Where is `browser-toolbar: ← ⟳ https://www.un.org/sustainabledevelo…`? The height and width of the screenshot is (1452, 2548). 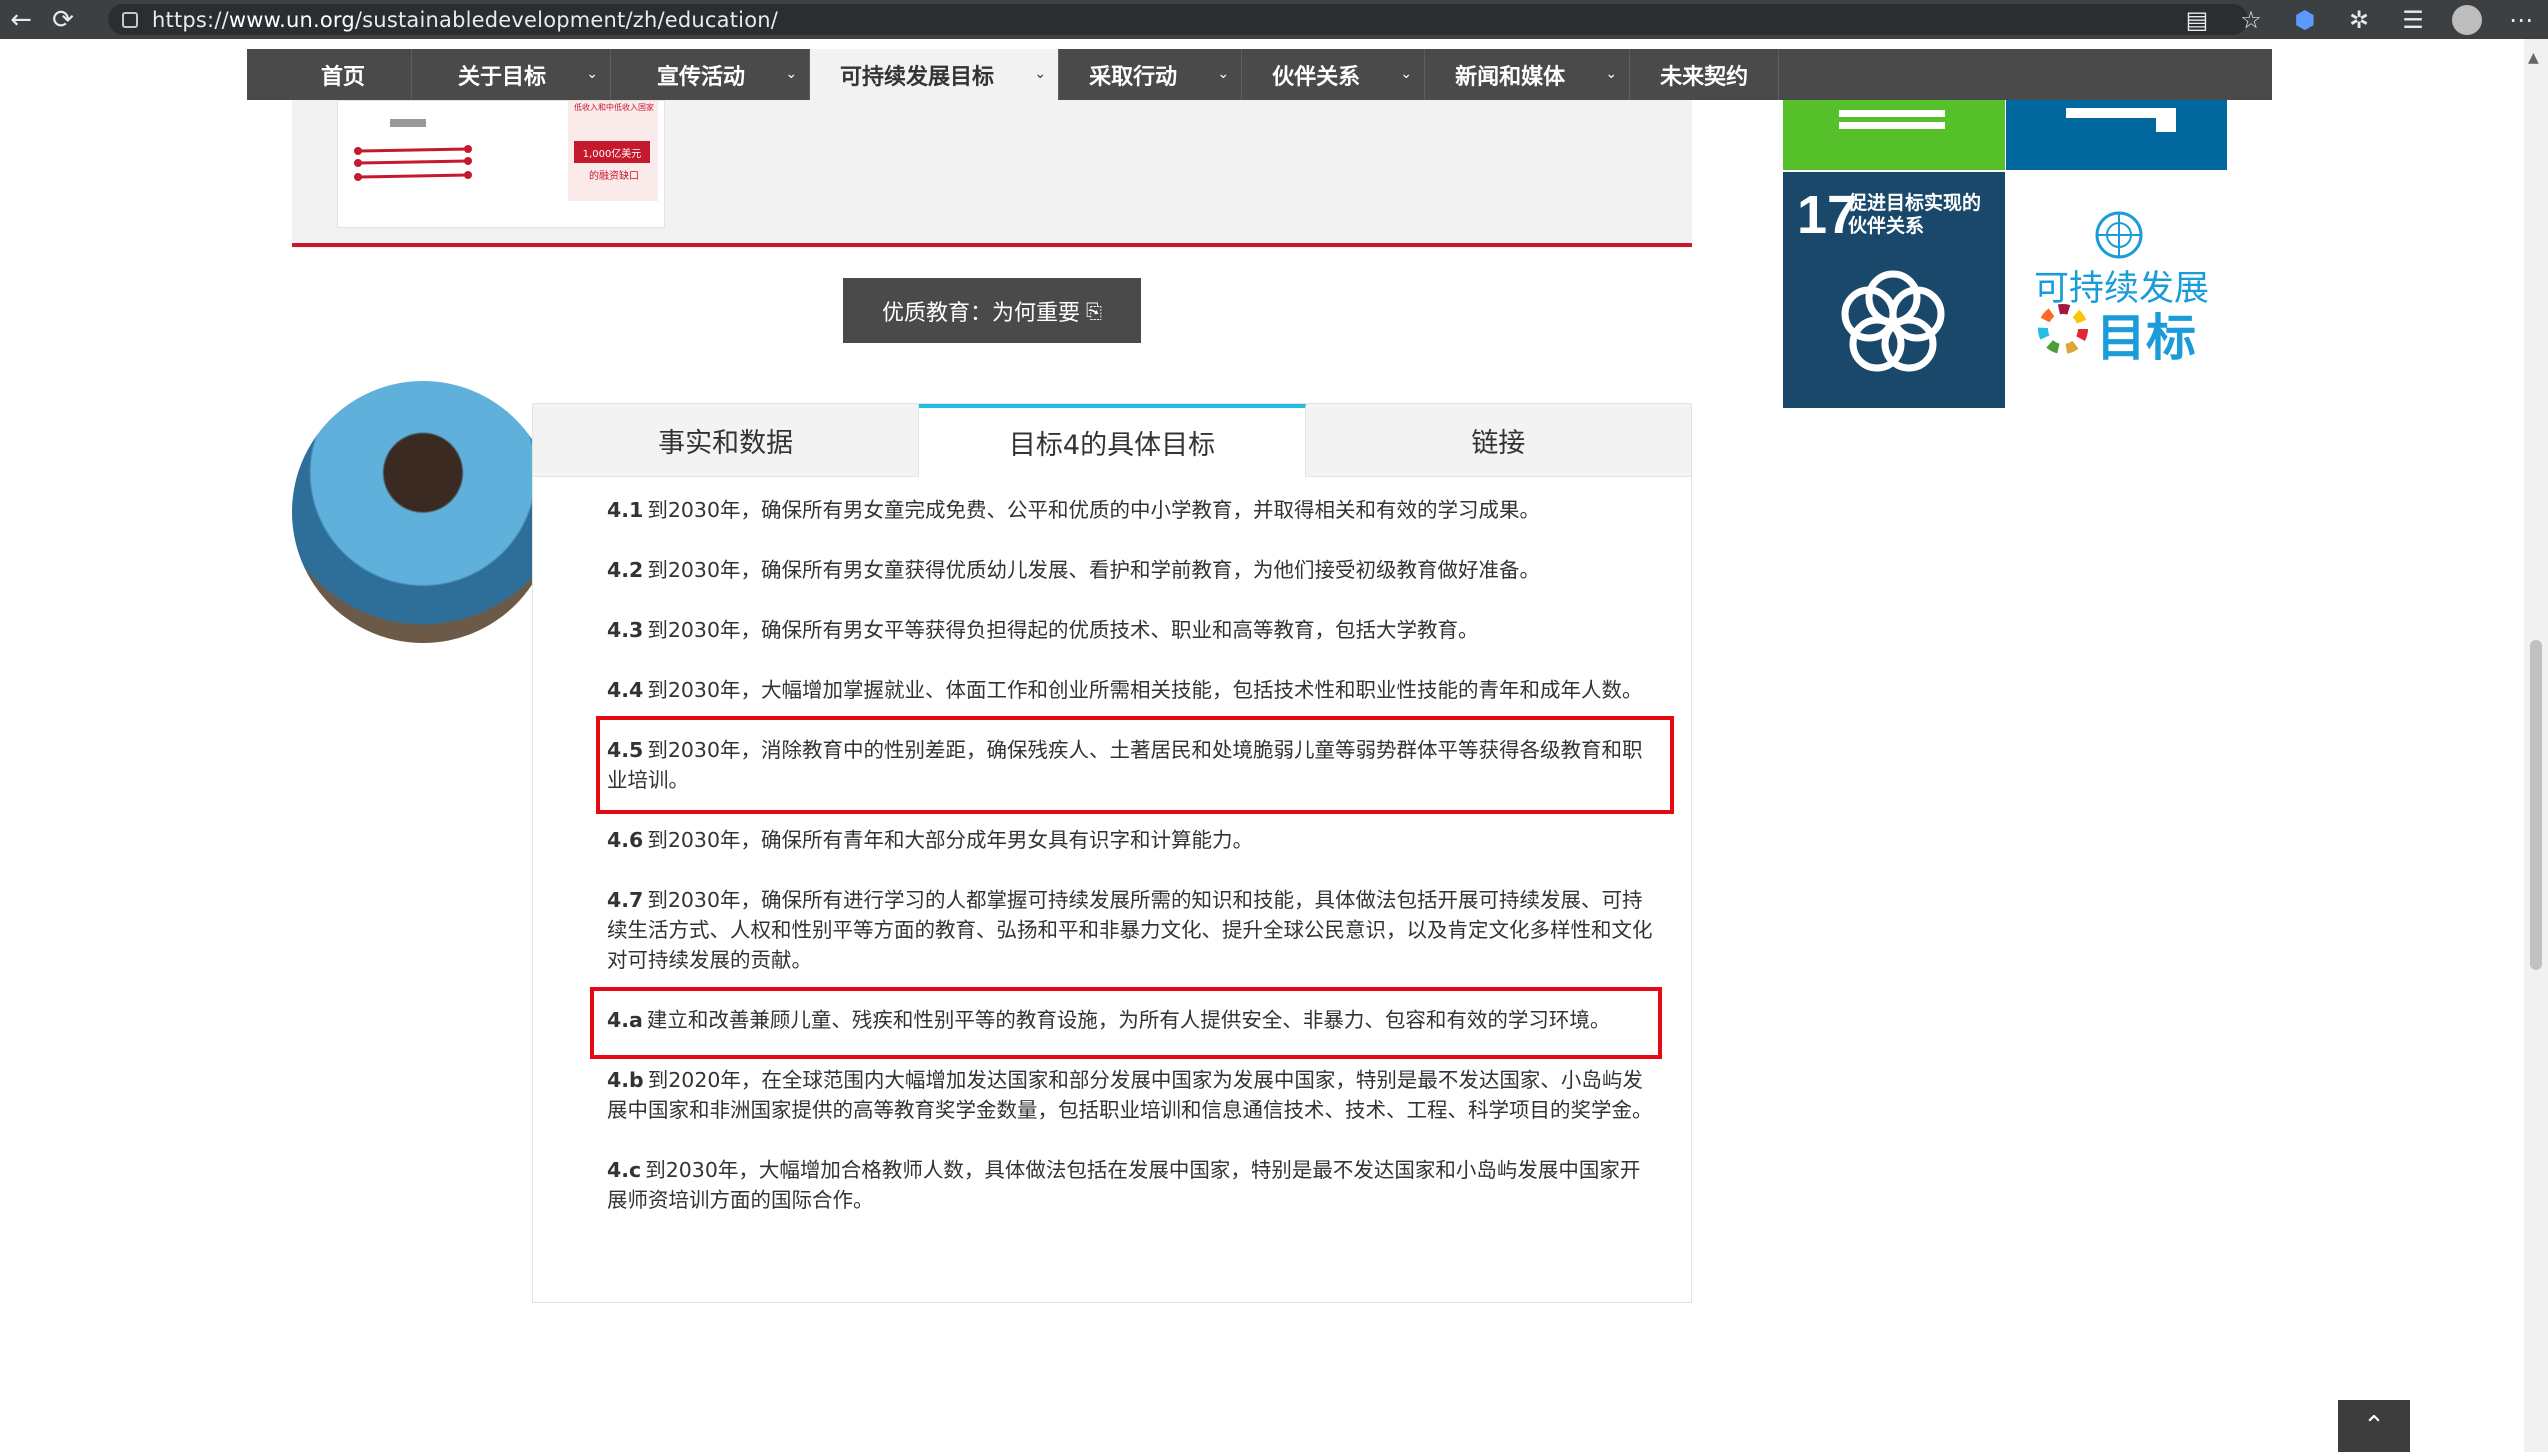 browser-toolbar: ← ⟳ https://www.un.org/sustainabledevelo… is located at coordinates (1274, 19).